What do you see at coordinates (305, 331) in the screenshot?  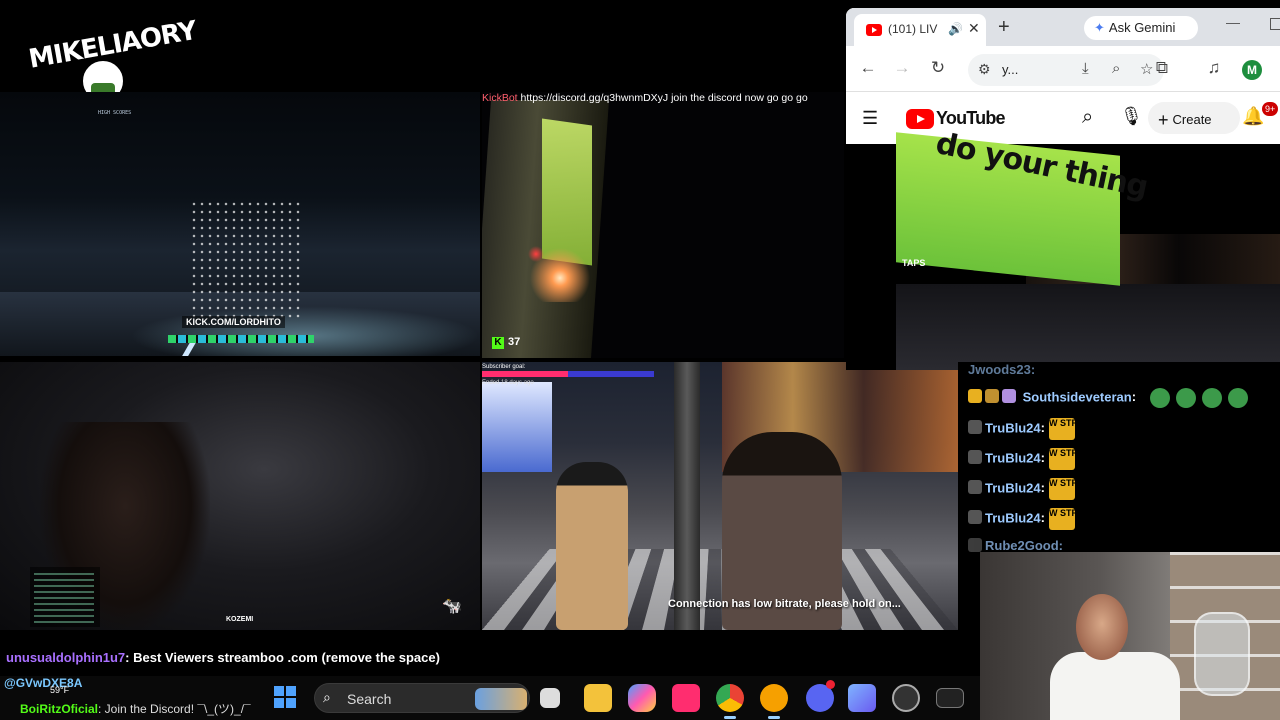 I see `headlight-glow` at bounding box center [305, 331].